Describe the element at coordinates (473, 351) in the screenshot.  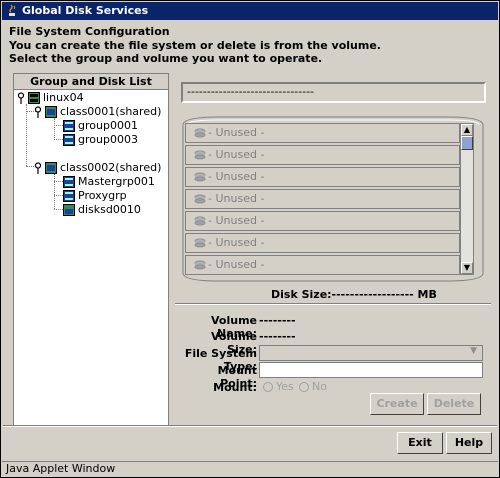
I see `chevron-down-icon: ▼` at that location.